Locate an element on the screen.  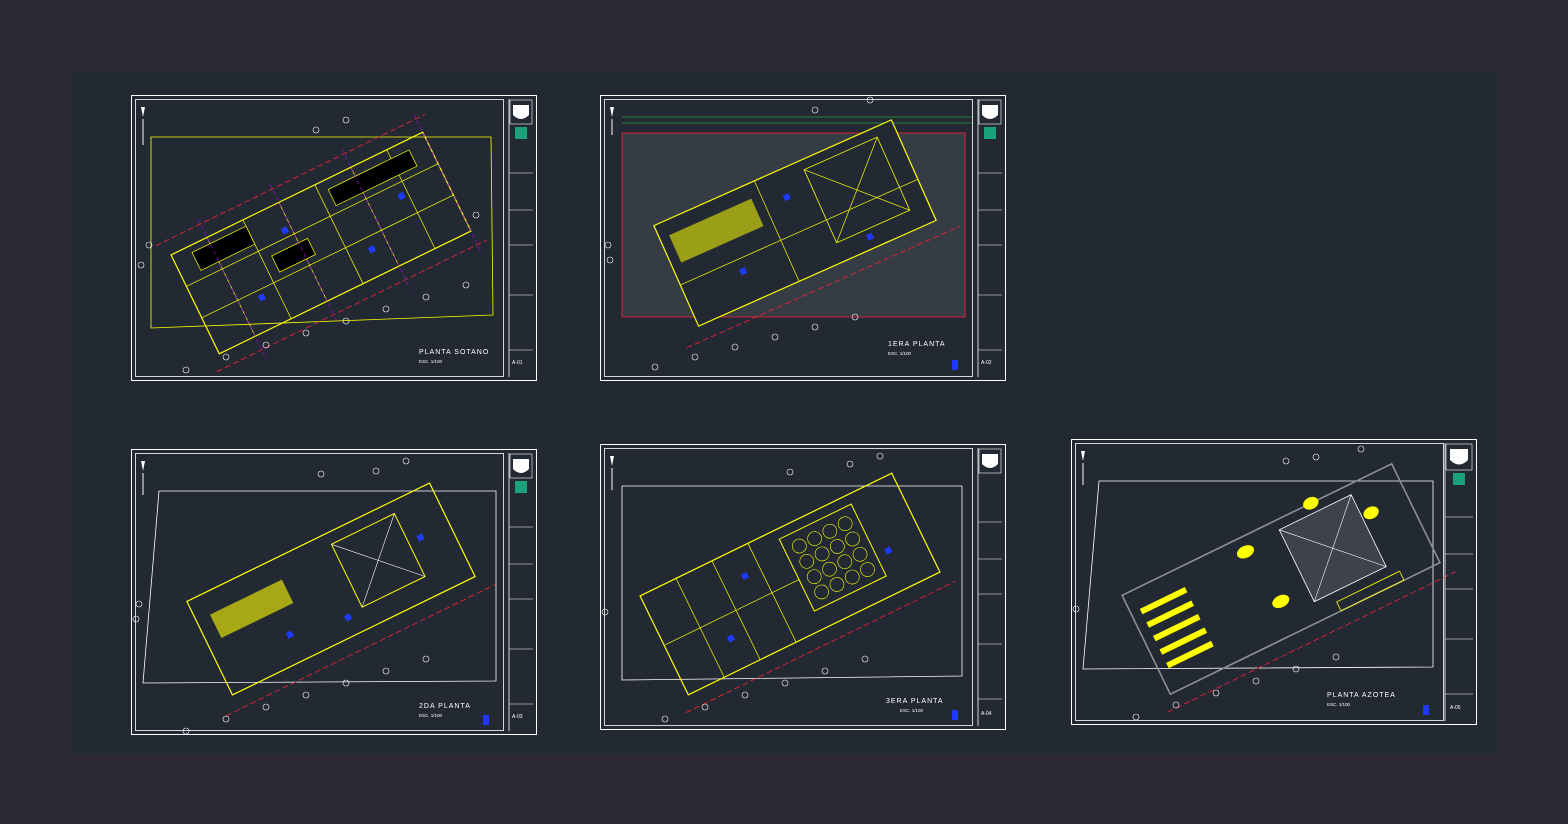
sheet-title: PLANTA SOTANO is located at coordinates (454, 352).